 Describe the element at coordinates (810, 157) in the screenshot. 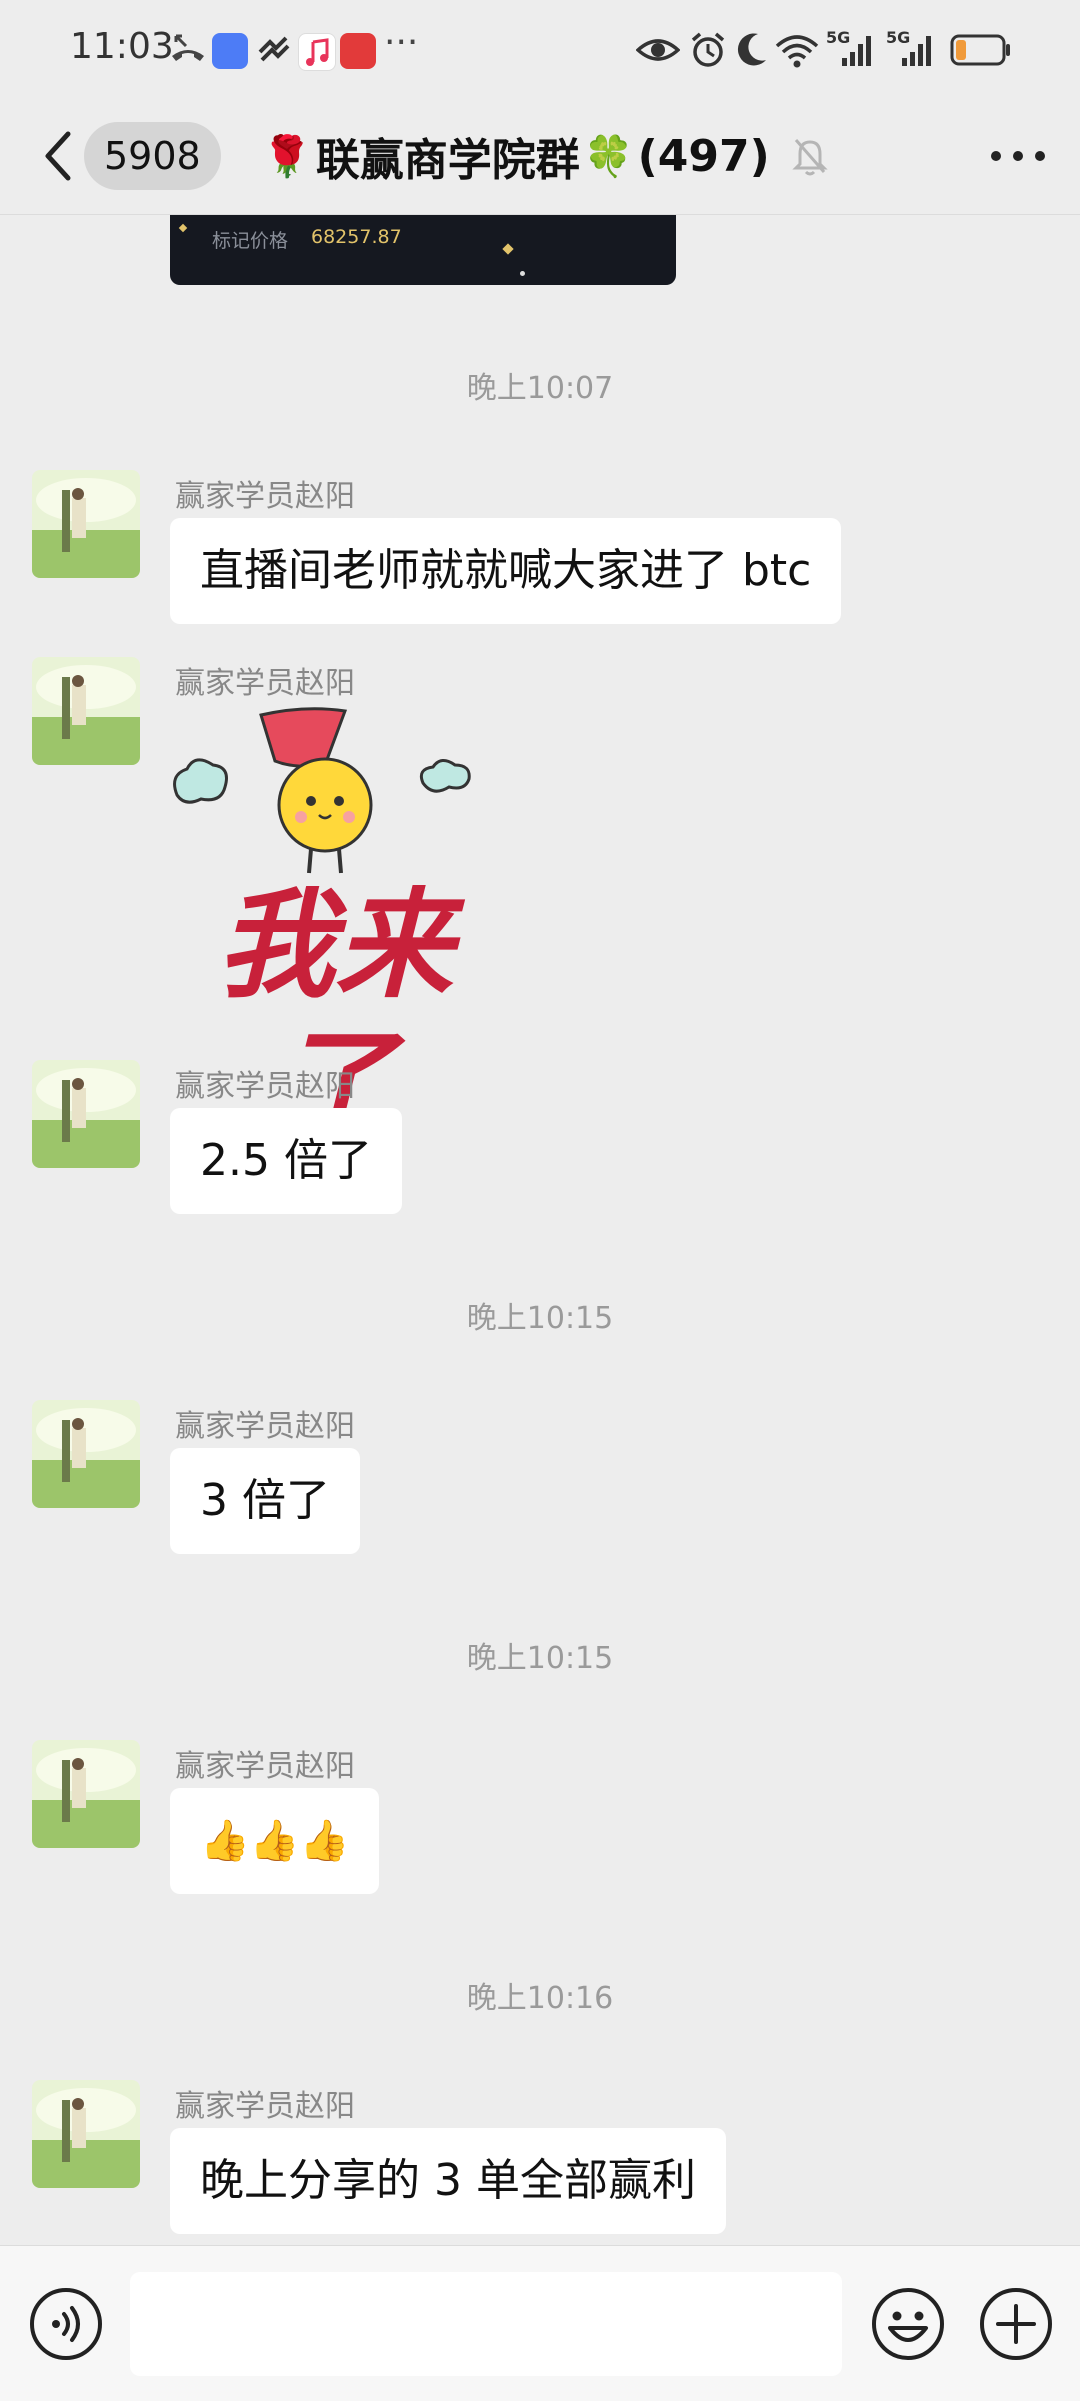

I see `bell-off-icon` at that location.